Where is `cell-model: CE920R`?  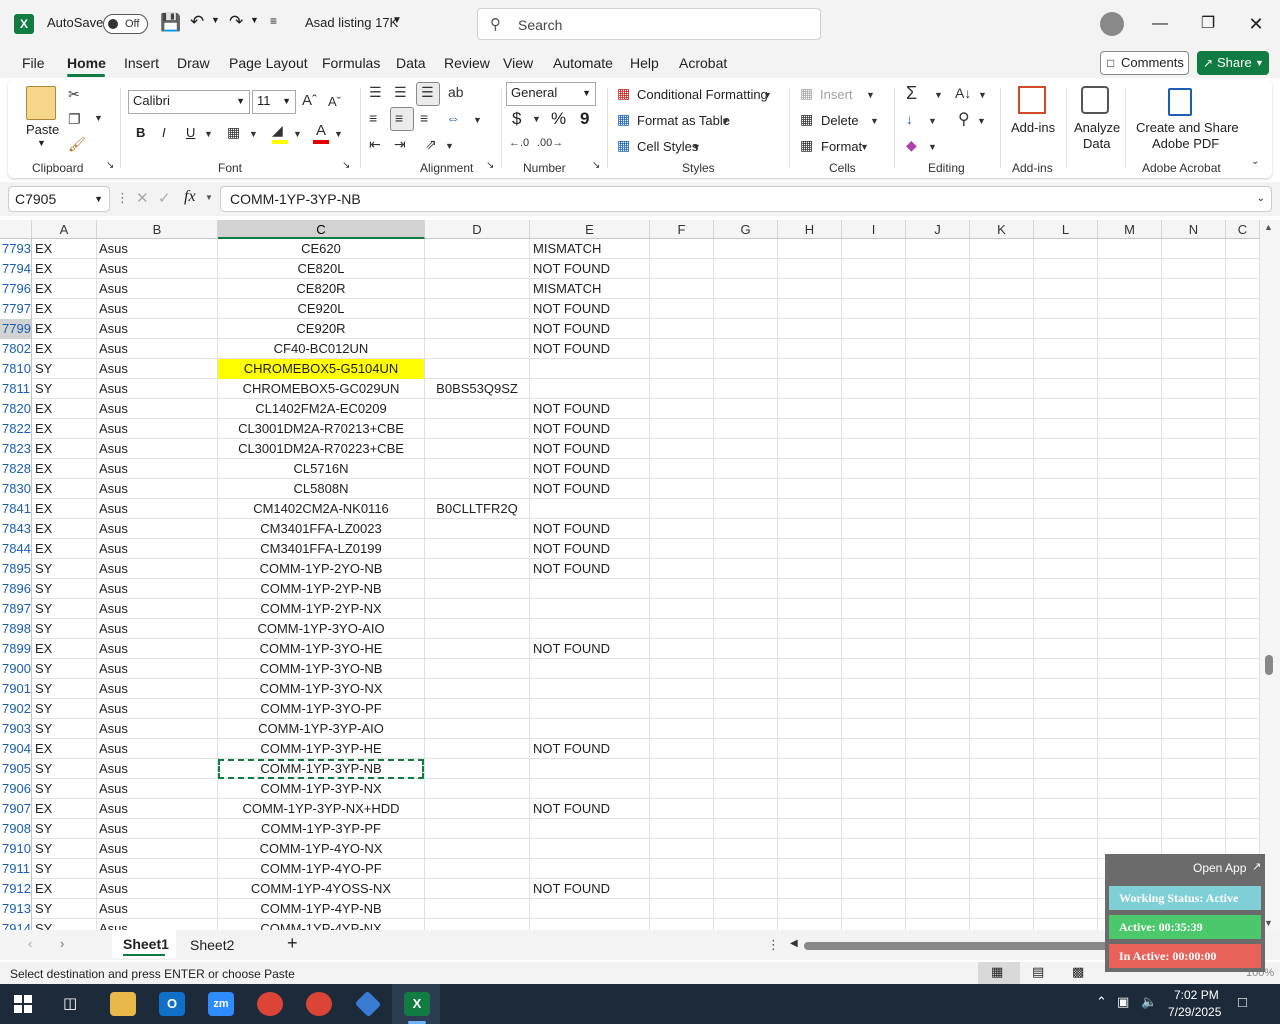
cell-model: CE920R is located at coordinates (321, 329).